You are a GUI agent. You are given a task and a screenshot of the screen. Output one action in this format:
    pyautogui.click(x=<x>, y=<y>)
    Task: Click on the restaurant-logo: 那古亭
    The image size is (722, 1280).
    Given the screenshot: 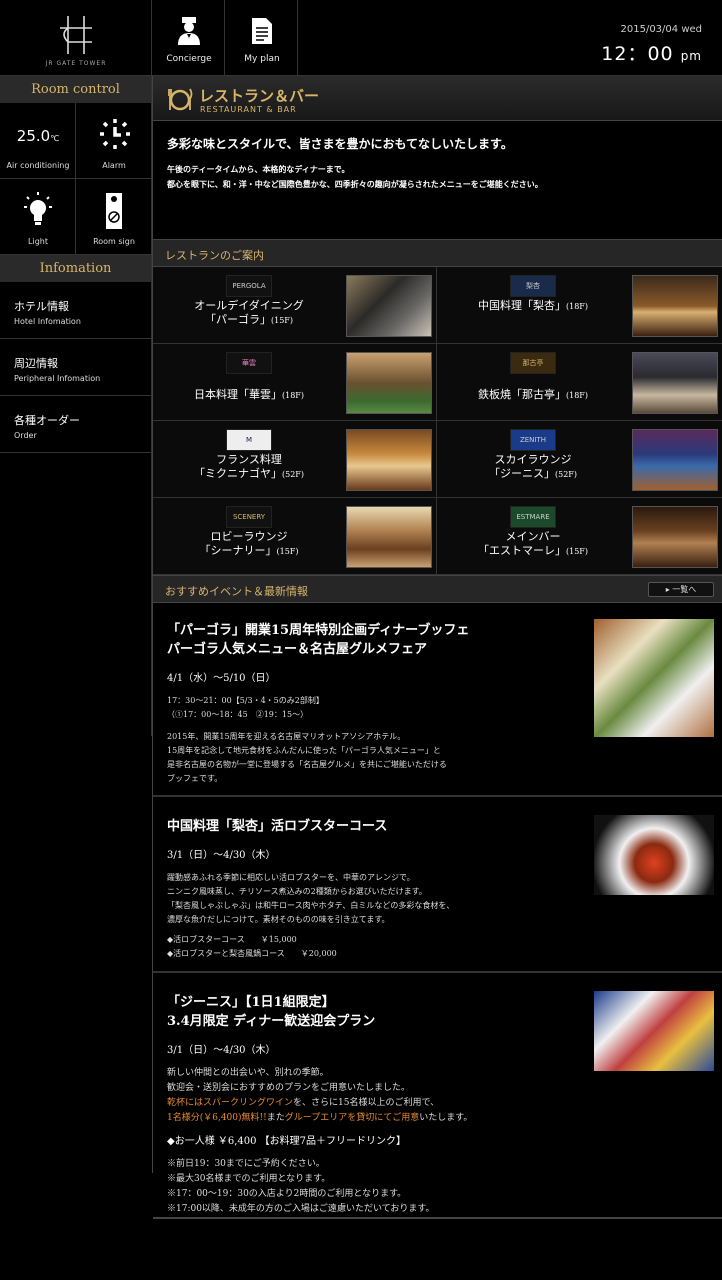 What is the action you would take?
    pyautogui.click(x=533, y=363)
    